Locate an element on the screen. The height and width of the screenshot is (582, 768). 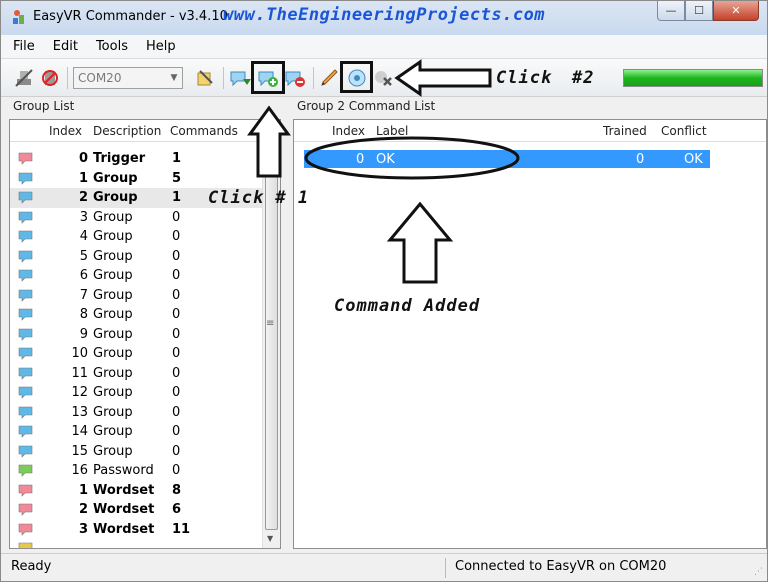
table-row: 1 Group 5 is located at coordinates (136, 179).